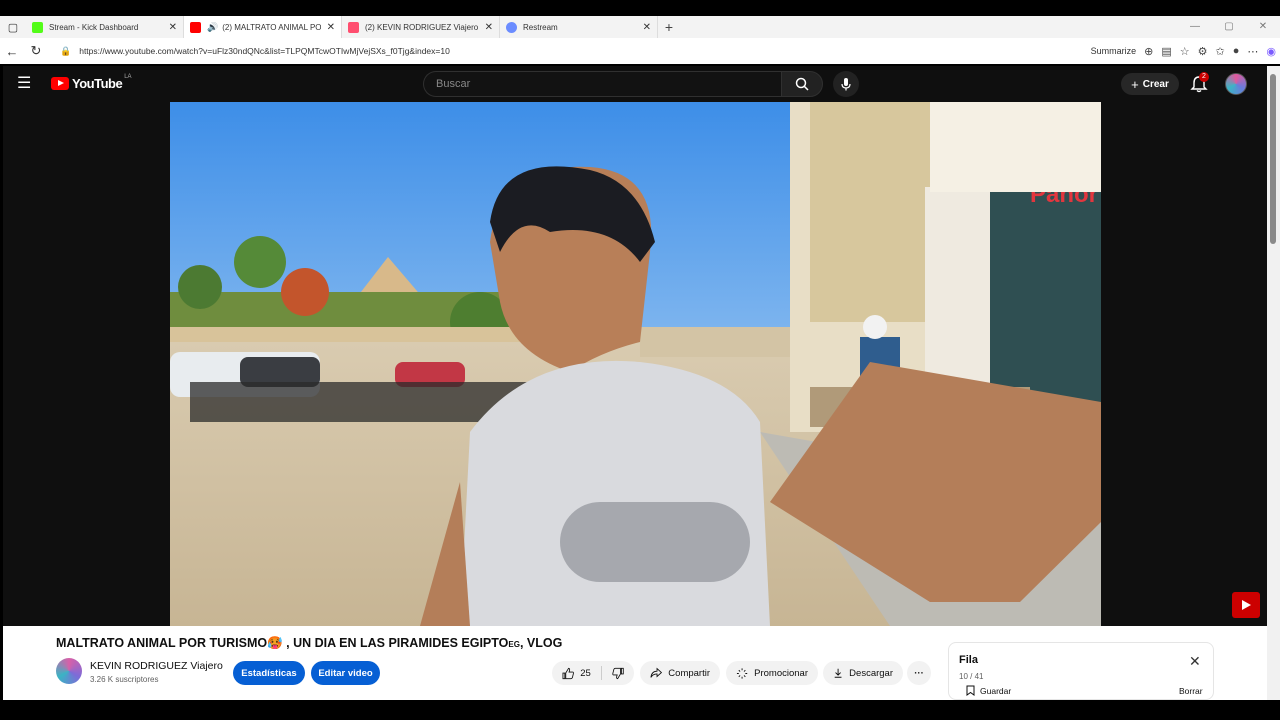 Image resolution: width=1280 pixels, height=720 pixels. Describe the element at coordinates (1273, 159) in the screenshot. I see `scrollbar-thumb` at that location.